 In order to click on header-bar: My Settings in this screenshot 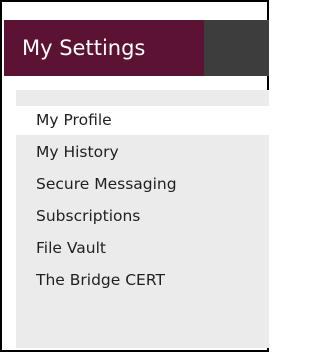, I will do `click(136, 48)`.